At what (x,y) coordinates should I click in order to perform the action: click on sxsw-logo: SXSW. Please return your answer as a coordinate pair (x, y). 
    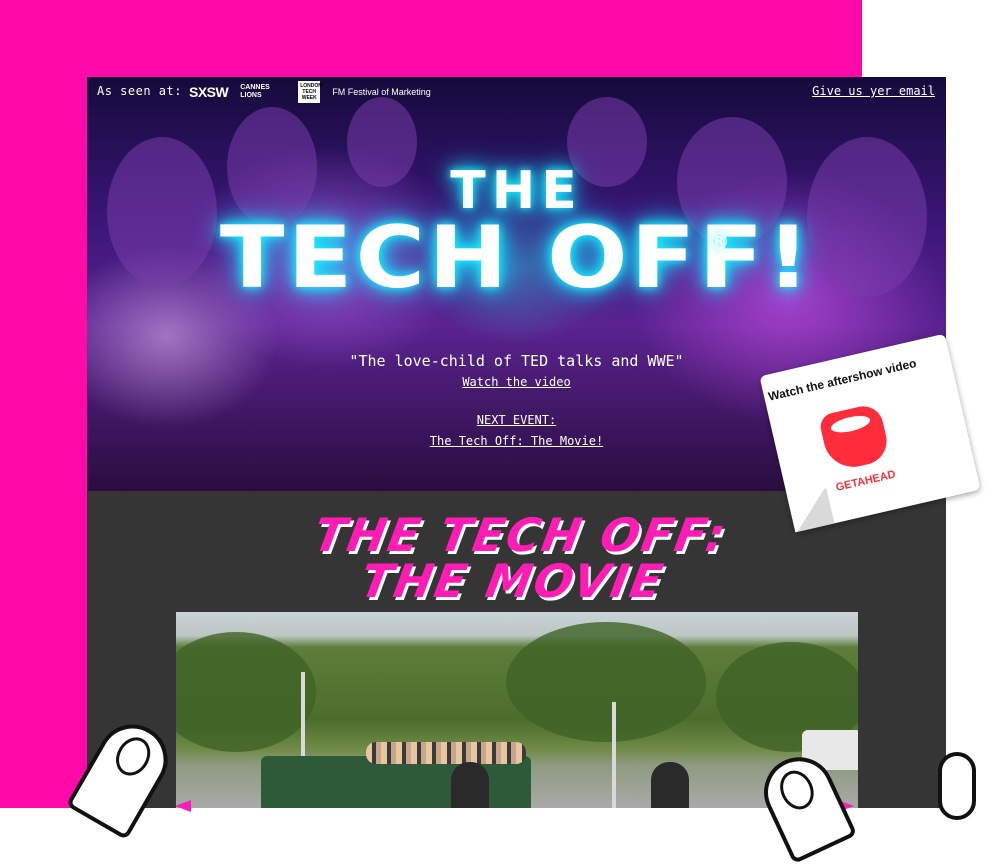
    Looking at the image, I should click on (209, 92).